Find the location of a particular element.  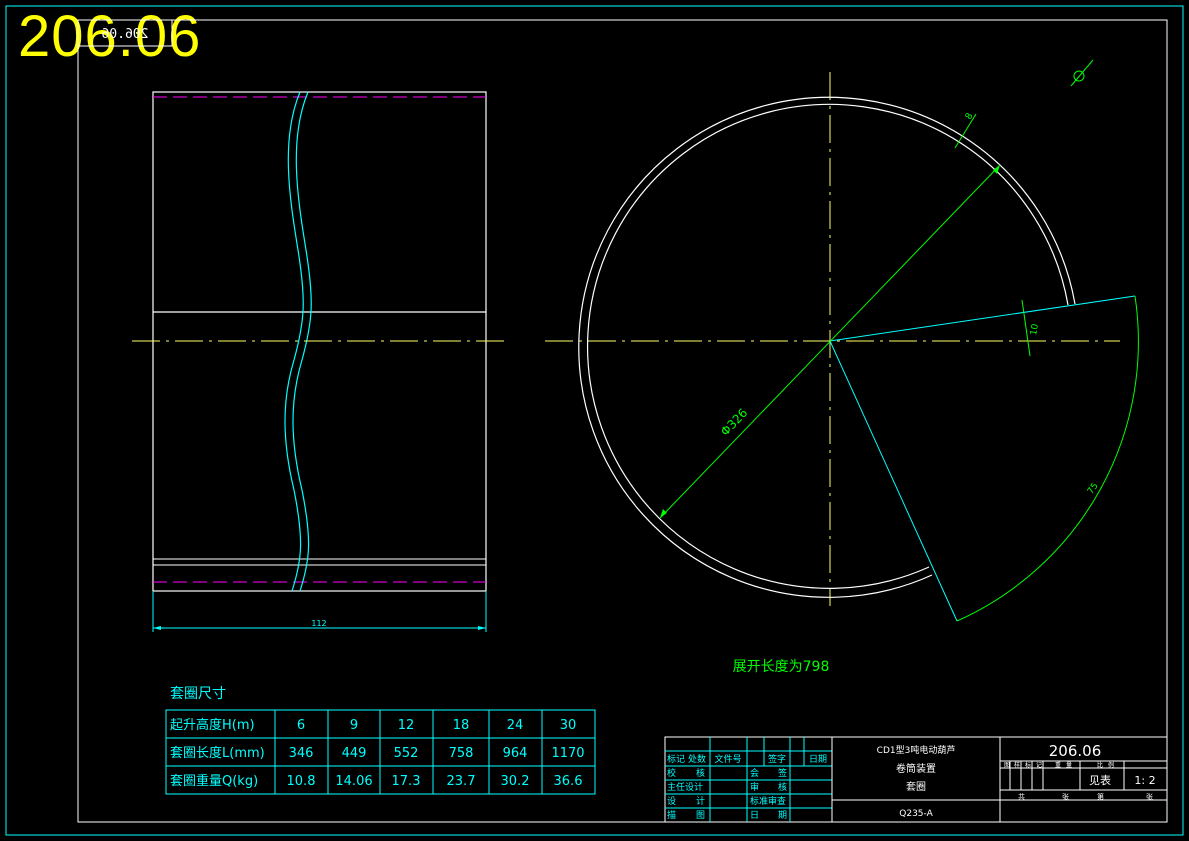

dim-row-label: 起升高度H(m) is located at coordinates (212, 725).